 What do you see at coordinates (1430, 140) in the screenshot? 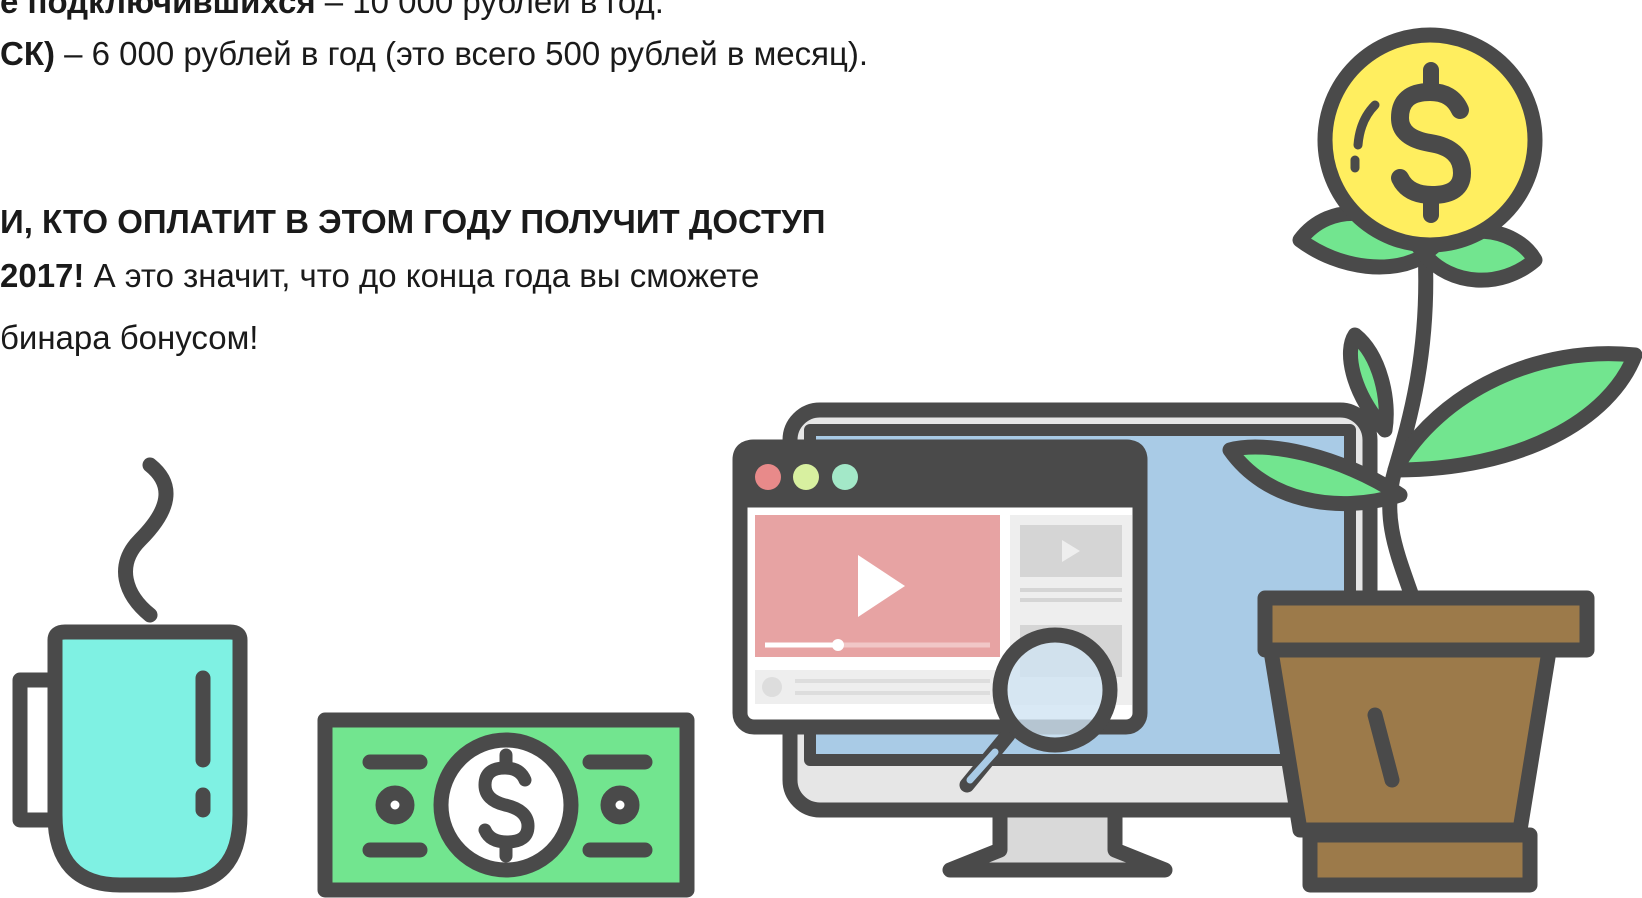
I see `dollar-coin-icon` at bounding box center [1430, 140].